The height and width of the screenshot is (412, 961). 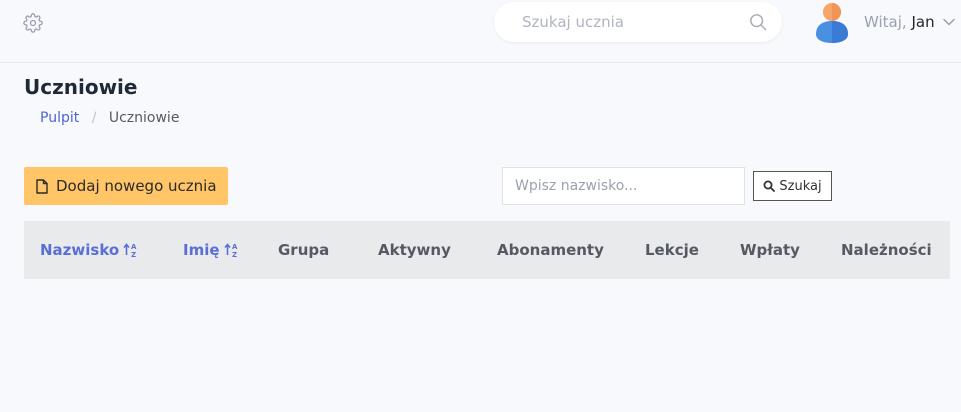 I want to click on column-header-first-name: Imię A Z, so click(x=211, y=250).